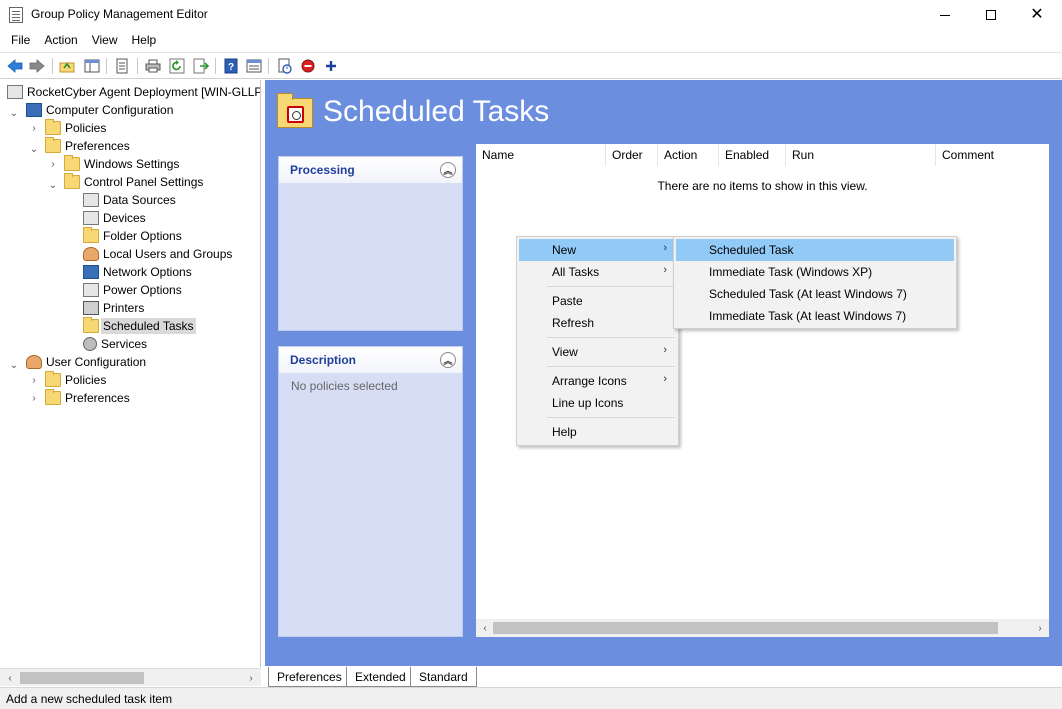 The image size is (1062, 709). What do you see at coordinates (531, 41) in the screenshot?
I see `menu-bar: File Action View Help` at bounding box center [531, 41].